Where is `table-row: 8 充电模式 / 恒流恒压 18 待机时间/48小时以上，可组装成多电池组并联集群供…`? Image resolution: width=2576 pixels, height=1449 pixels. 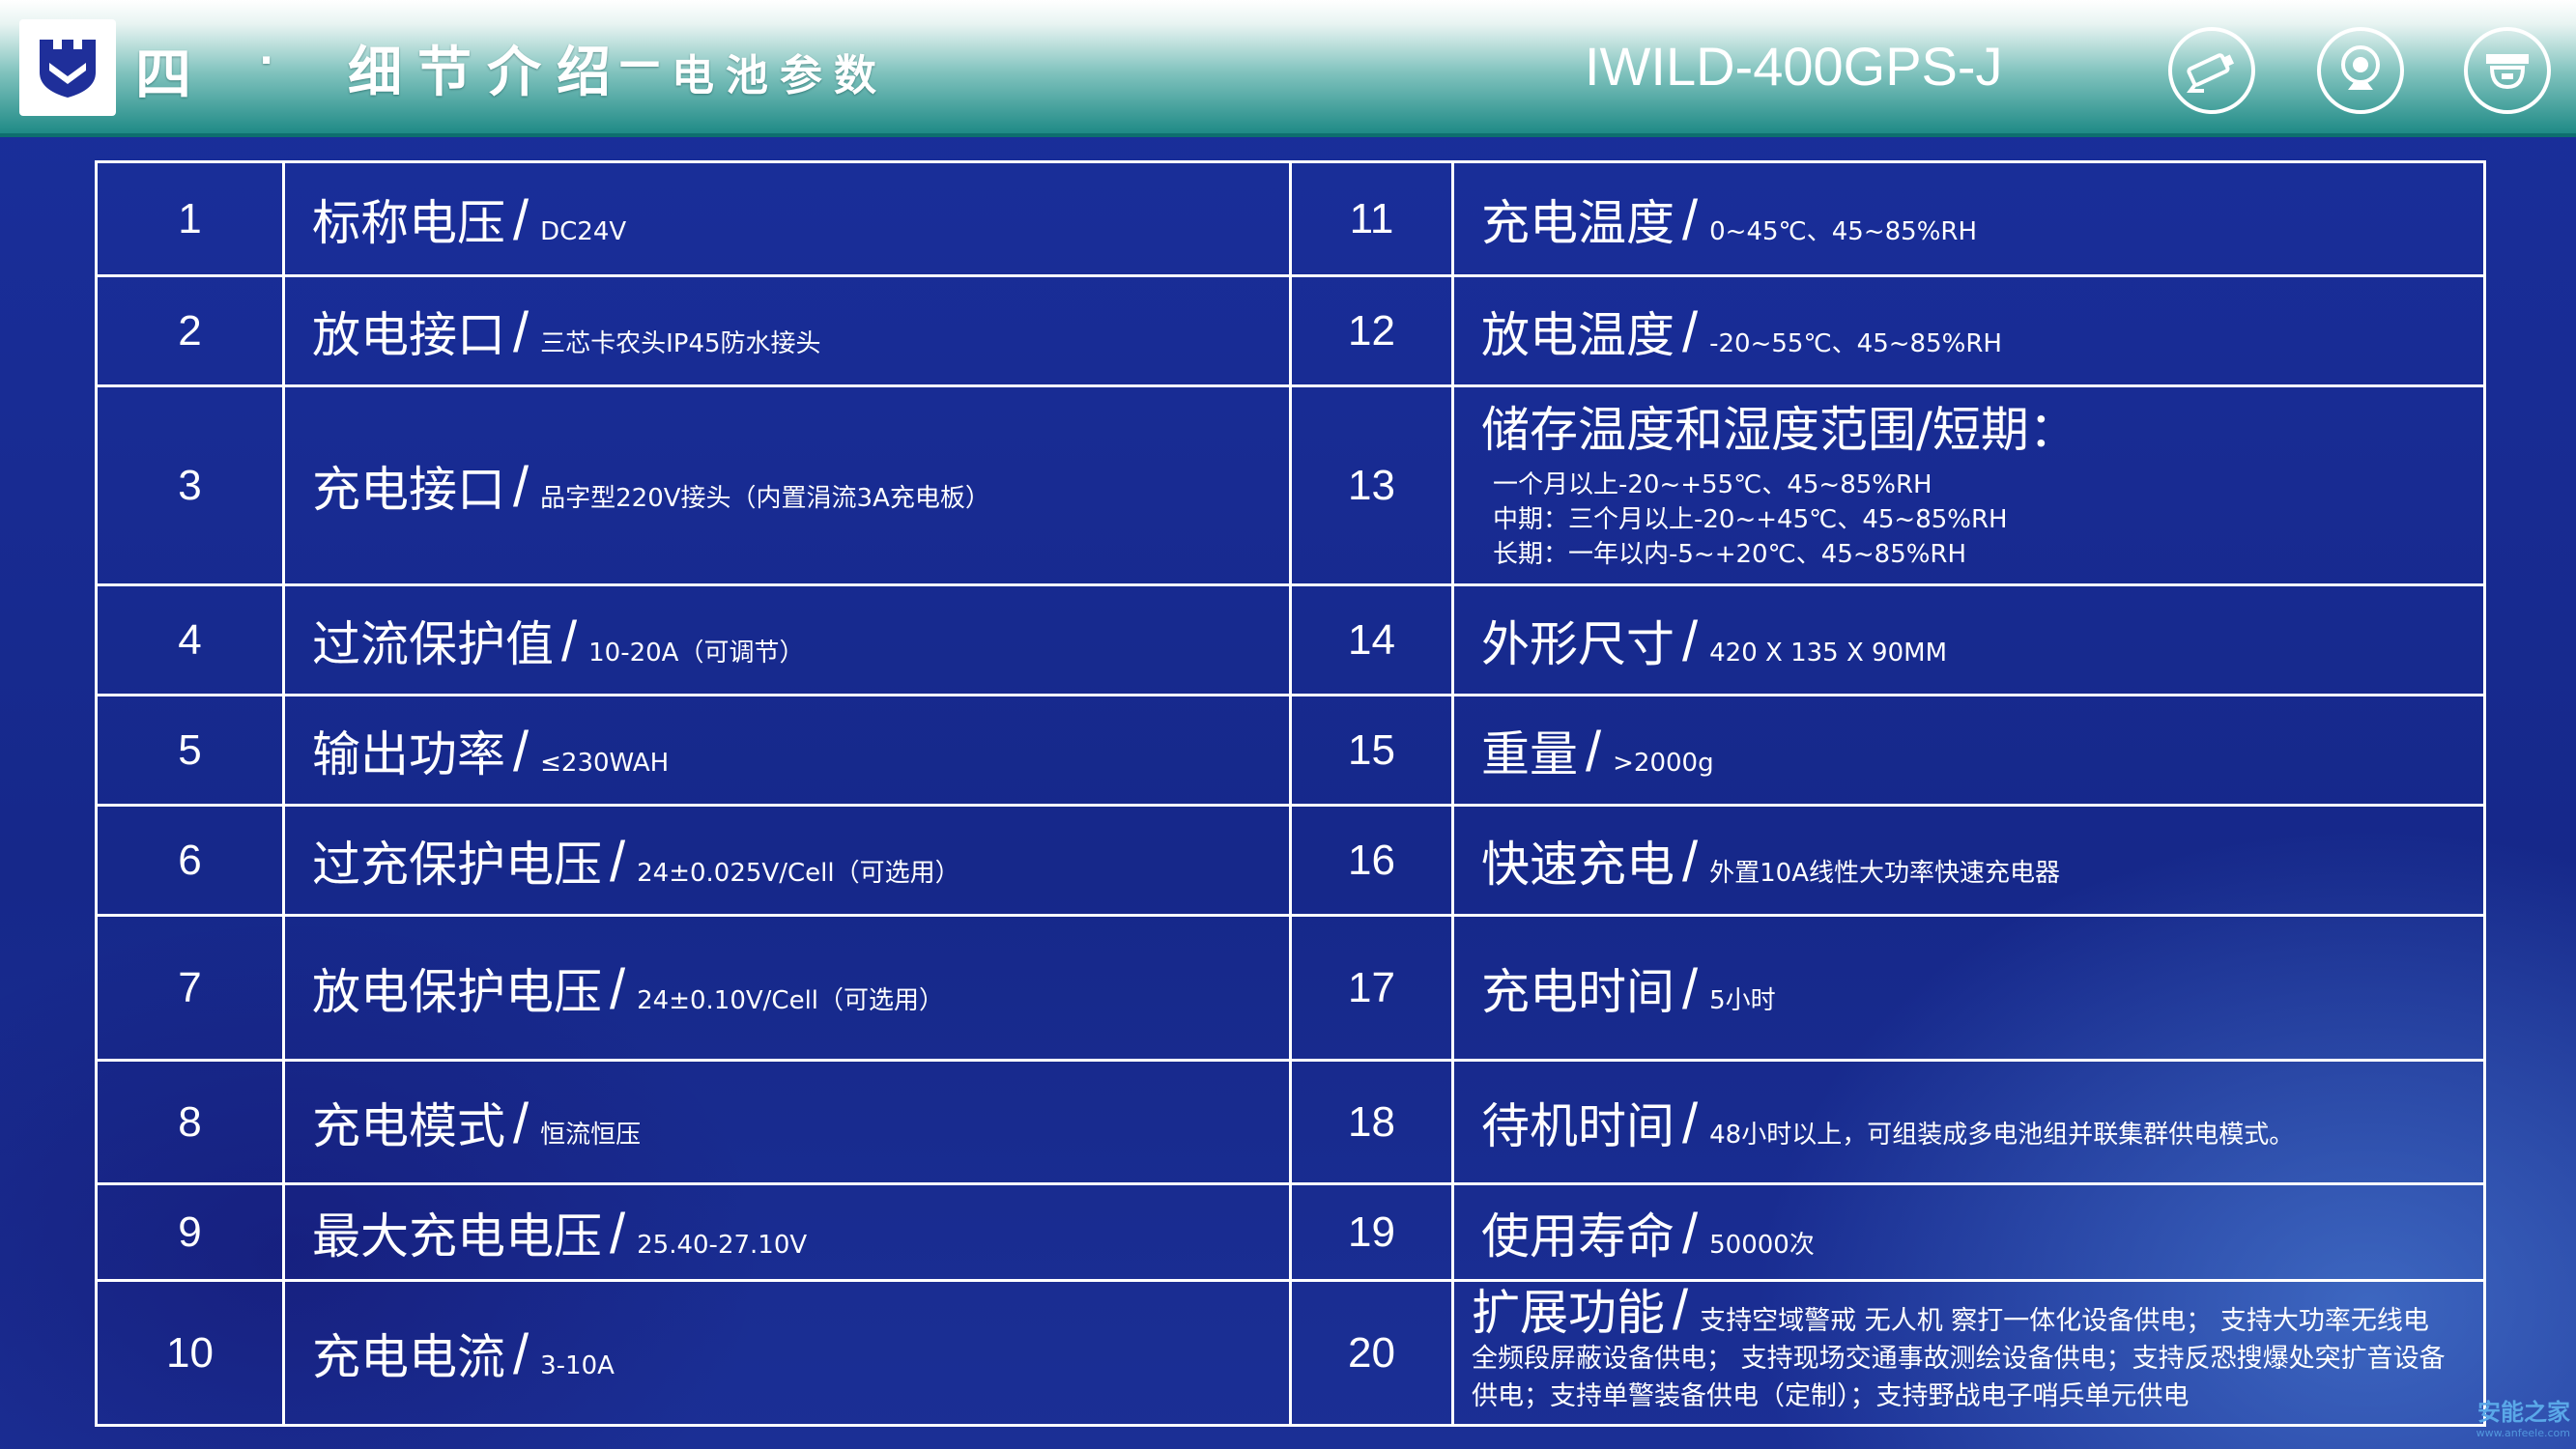
table-row: 8 充电模式 / 恒流恒压 18 待机时间/48小时以上，可组装成多电池组并联集群供… is located at coordinates (1291, 1122).